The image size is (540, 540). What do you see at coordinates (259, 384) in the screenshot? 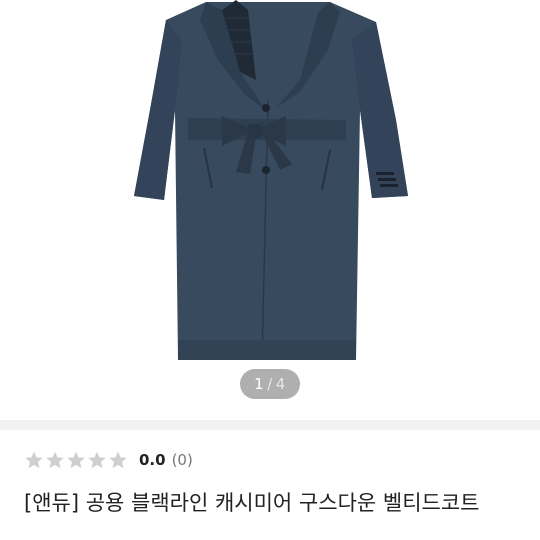
I see `pager-current: 1` at bounding box center [259, 384].